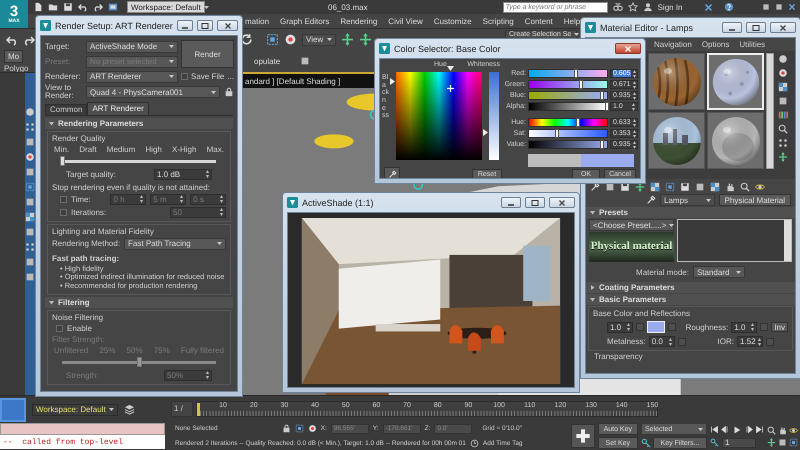 The height and width of the screenshot is (450, 800). What do you see at coordinates (572, 21) in the screenshot?
I see `menu-item: Help` at bounding box center [572, 21].